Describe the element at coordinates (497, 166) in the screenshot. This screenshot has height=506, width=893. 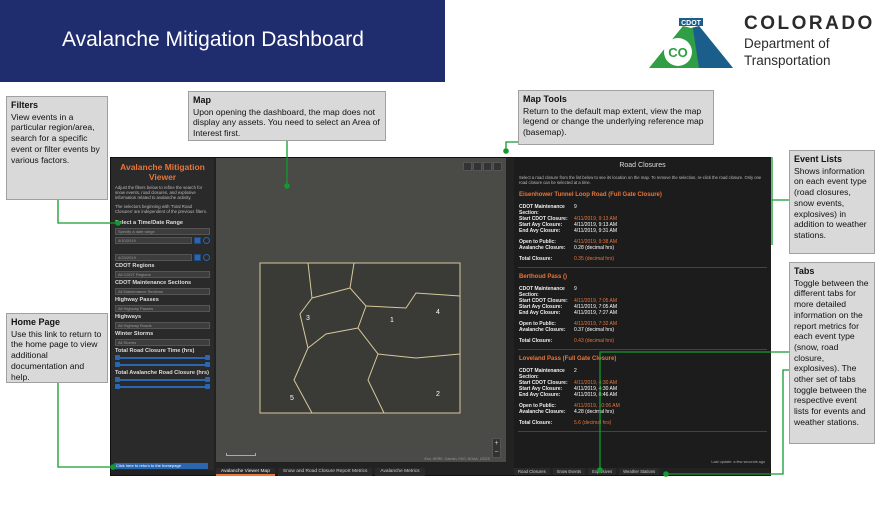
I see `layers-icon` at that location.